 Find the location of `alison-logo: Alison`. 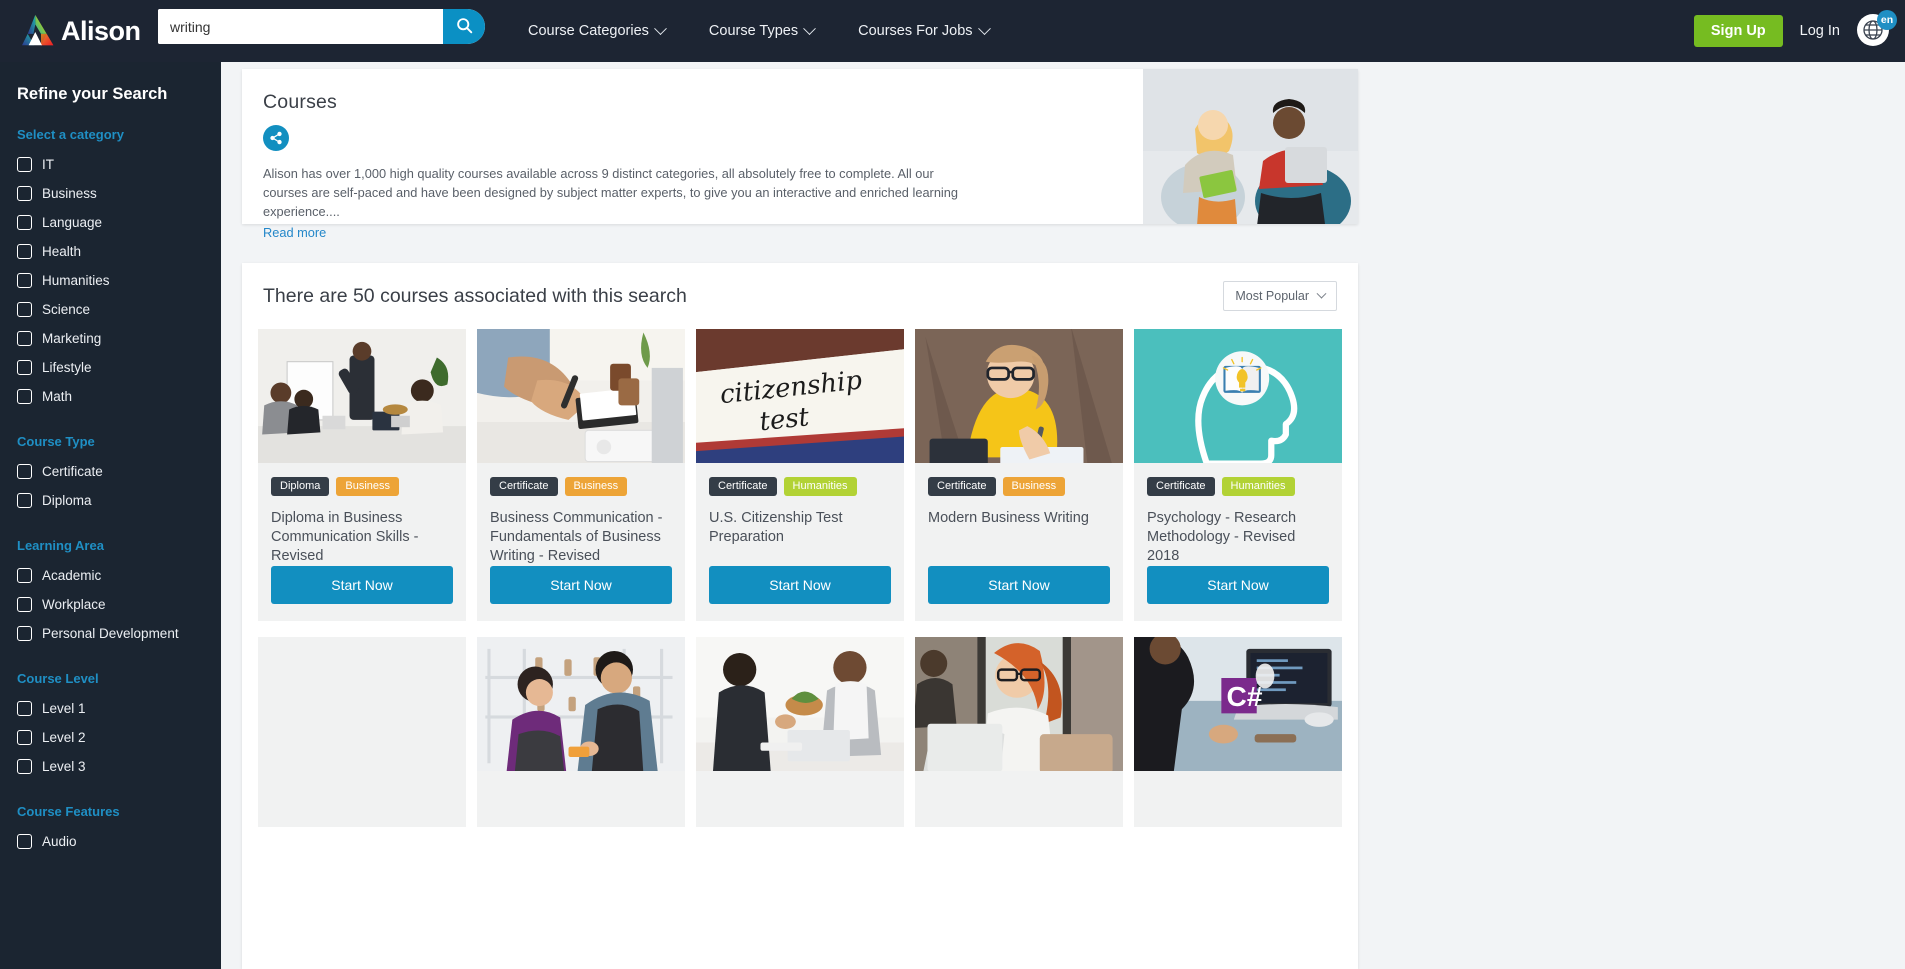

alison-logo: Alison is located at coordinates (97, 31).